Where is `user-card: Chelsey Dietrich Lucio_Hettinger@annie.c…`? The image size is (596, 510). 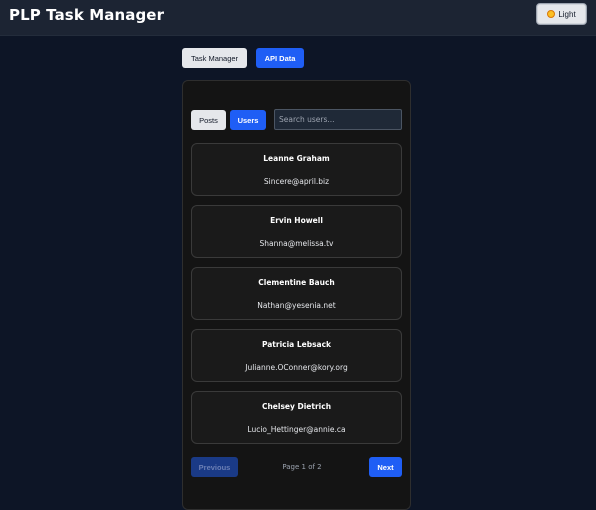 user-card: Chelsey Dietrich Lucio_Hettinger@annie.c… is located at coordinates (296, 417).